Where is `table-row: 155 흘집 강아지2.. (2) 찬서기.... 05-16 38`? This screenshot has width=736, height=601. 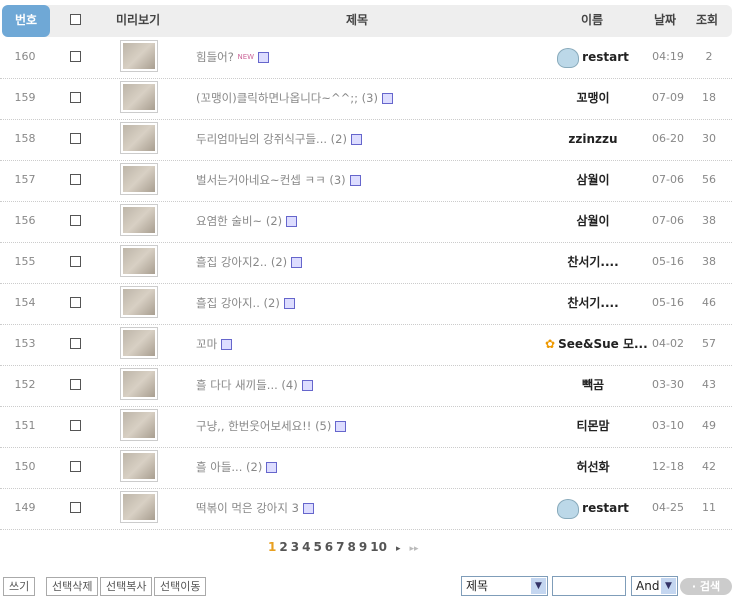
table-row: 155 흘집 강아지2.. (2) 찬서기.... 05-16 38 is located at coordinates (366, 263).